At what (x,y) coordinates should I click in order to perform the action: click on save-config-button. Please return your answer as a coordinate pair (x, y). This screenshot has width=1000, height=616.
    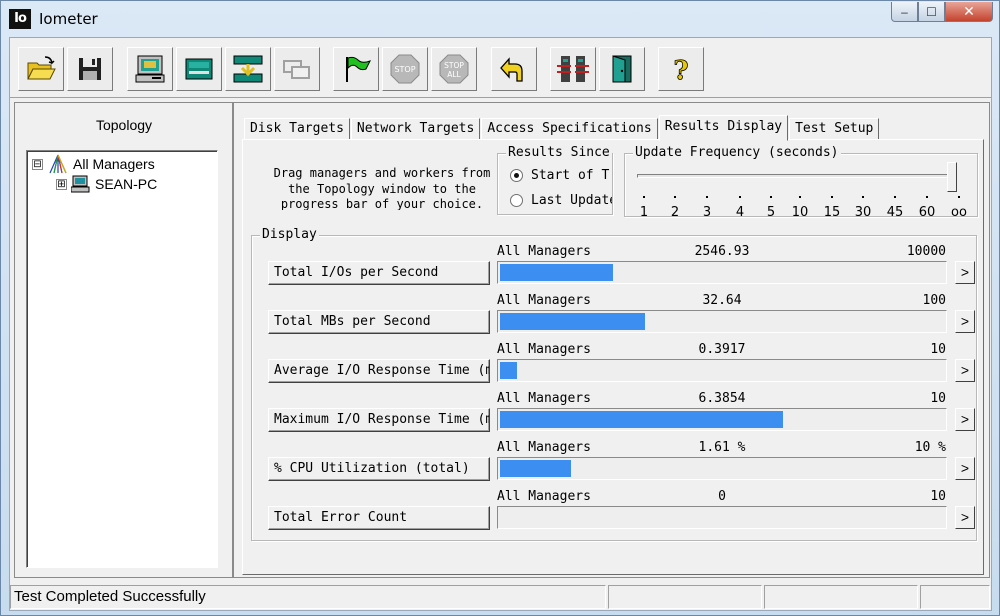
    Looking at the image, I should click on (90, 69).